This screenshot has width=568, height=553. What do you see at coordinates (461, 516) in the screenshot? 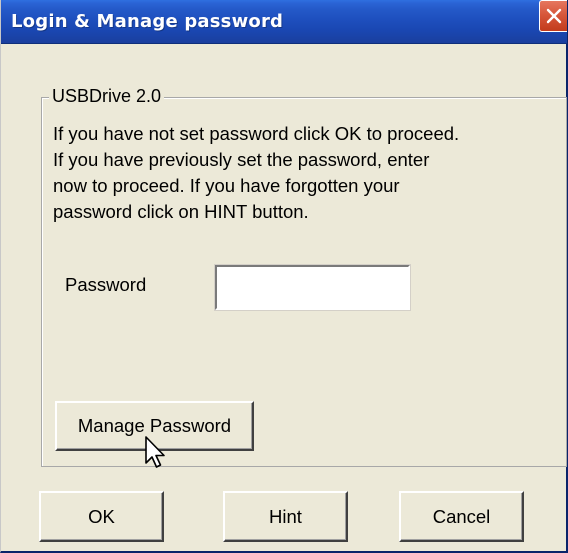
I see `cancel-button: Cancel` at bounding box center [461, 516].